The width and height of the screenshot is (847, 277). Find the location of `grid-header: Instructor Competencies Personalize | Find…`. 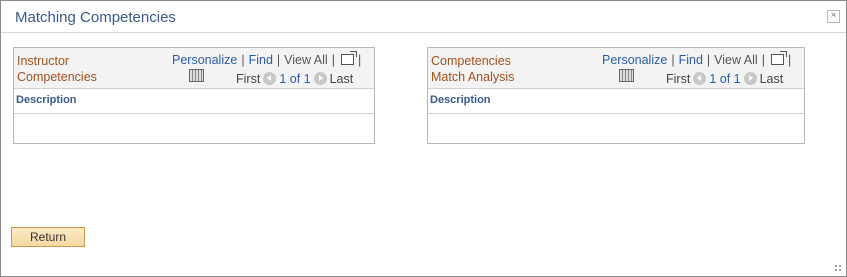

grid-header: Instructor Competencies Personalize | Find… is located at coordinates (194, 68).